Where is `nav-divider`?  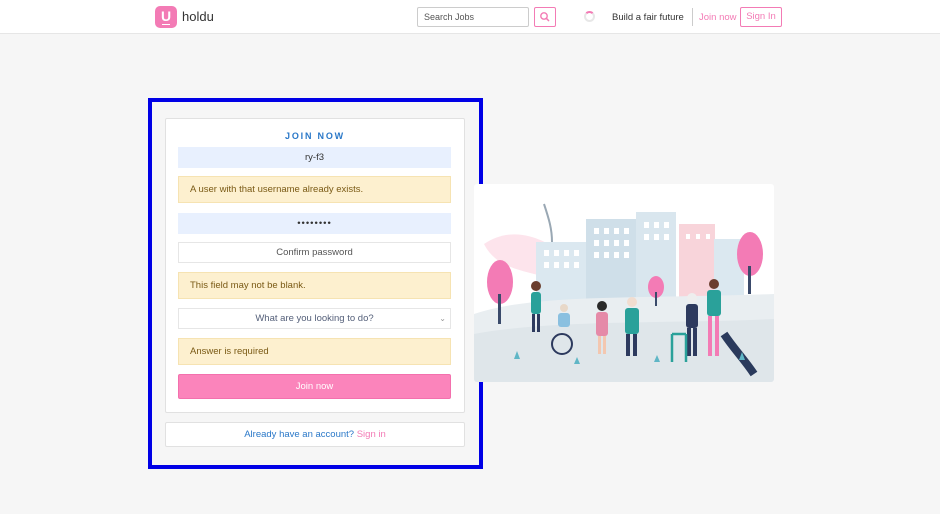 nav-divider is located at coordinates (692, 17).